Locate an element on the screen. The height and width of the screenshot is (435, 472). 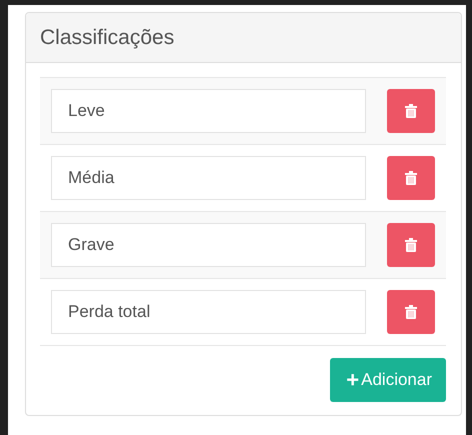
panel-title: Classificações is located at coordinates (107, 38).